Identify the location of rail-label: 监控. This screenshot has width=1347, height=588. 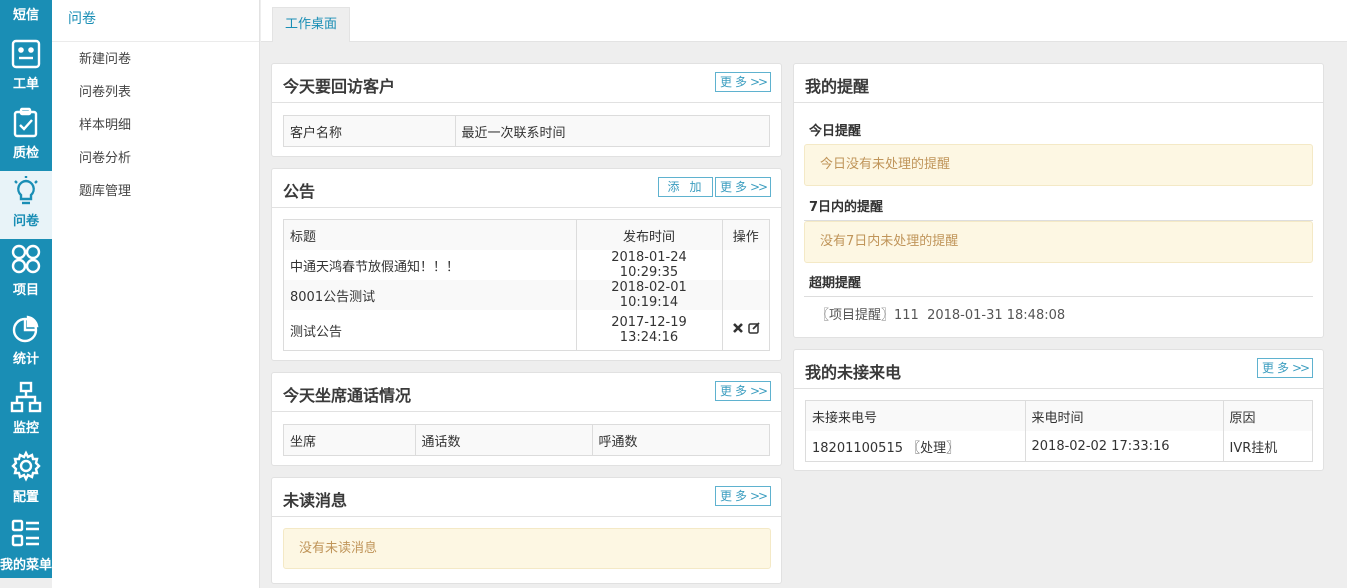
(25, 428).